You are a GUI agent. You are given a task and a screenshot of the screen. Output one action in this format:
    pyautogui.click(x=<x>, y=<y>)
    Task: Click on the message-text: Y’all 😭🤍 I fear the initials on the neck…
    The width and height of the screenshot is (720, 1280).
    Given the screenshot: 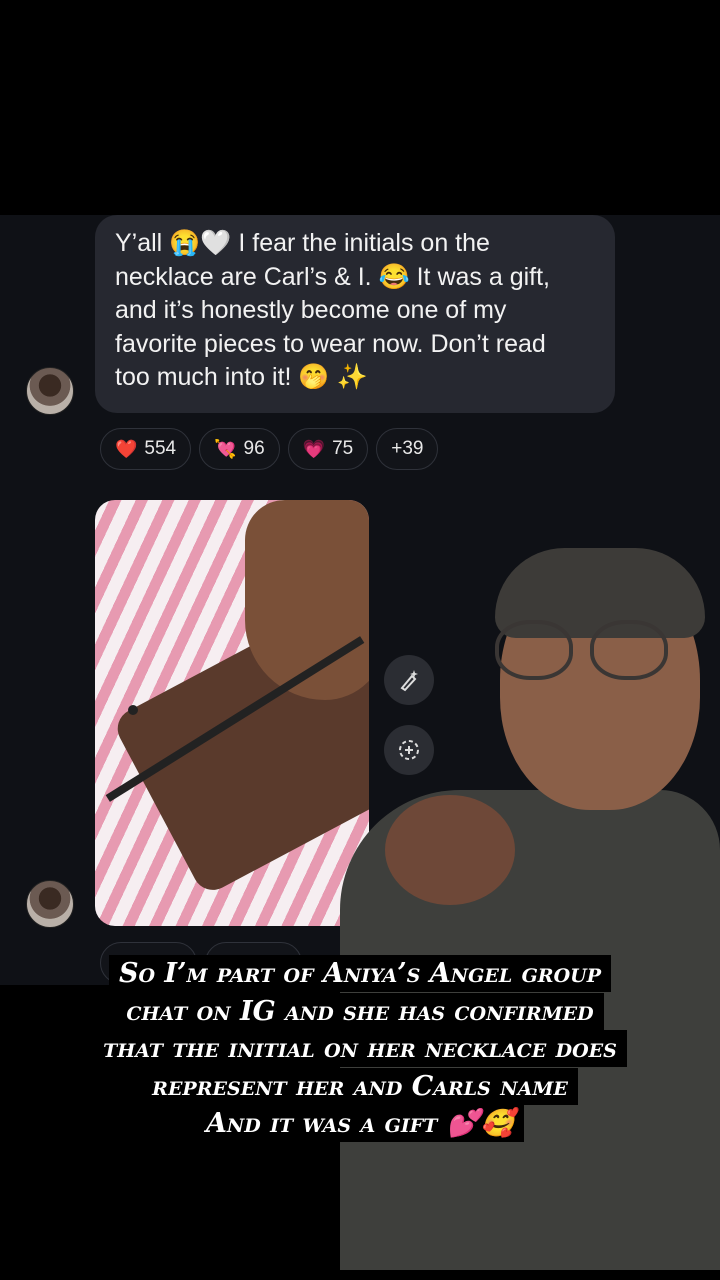 What is the action you would take?
    pyautogui.click(x=332, y=310)
    